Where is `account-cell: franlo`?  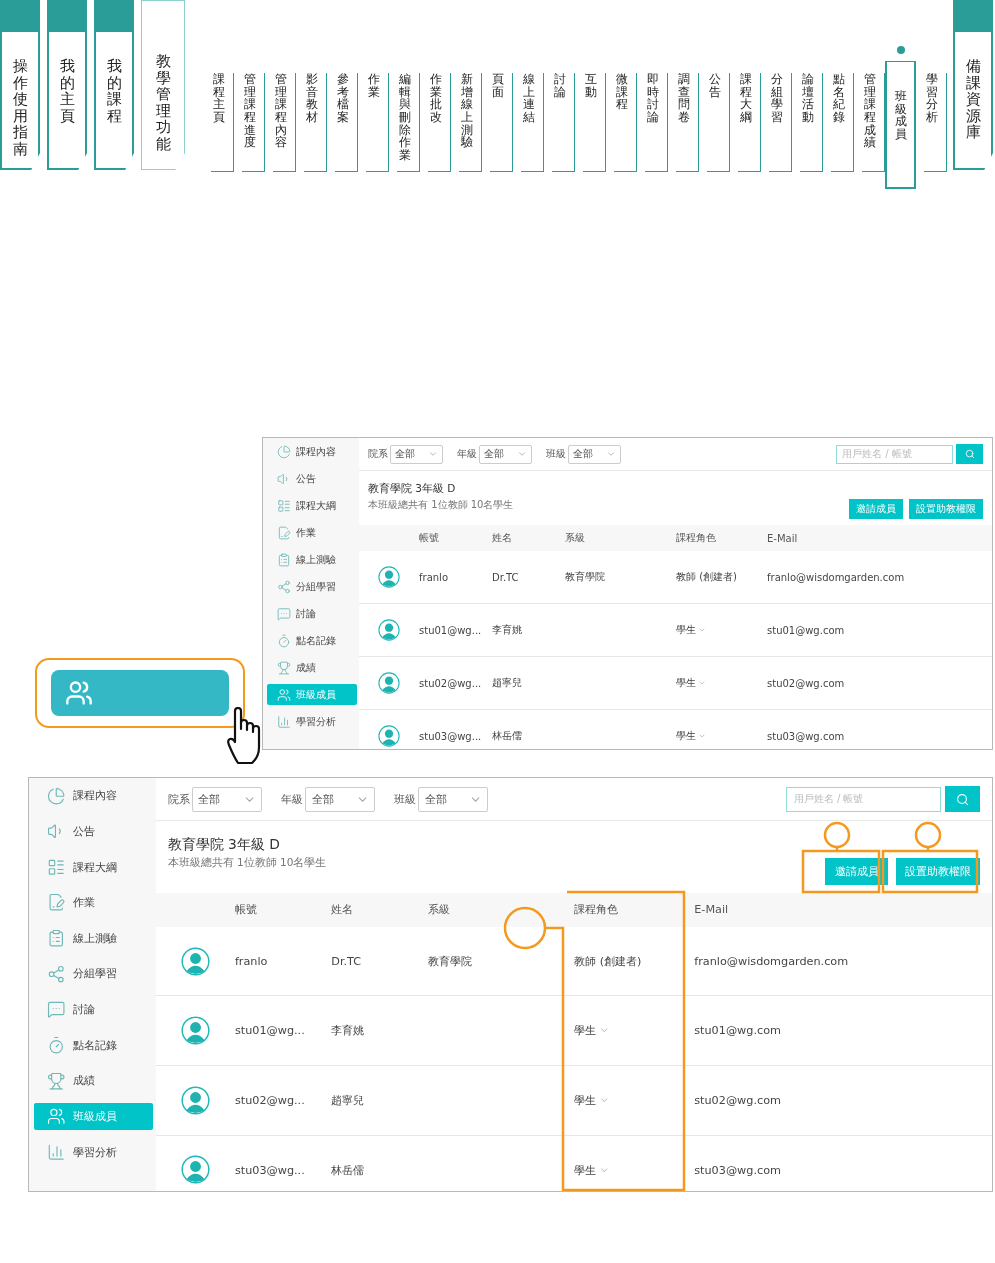
account-cell: franlo is located at coordinates (433, 577).